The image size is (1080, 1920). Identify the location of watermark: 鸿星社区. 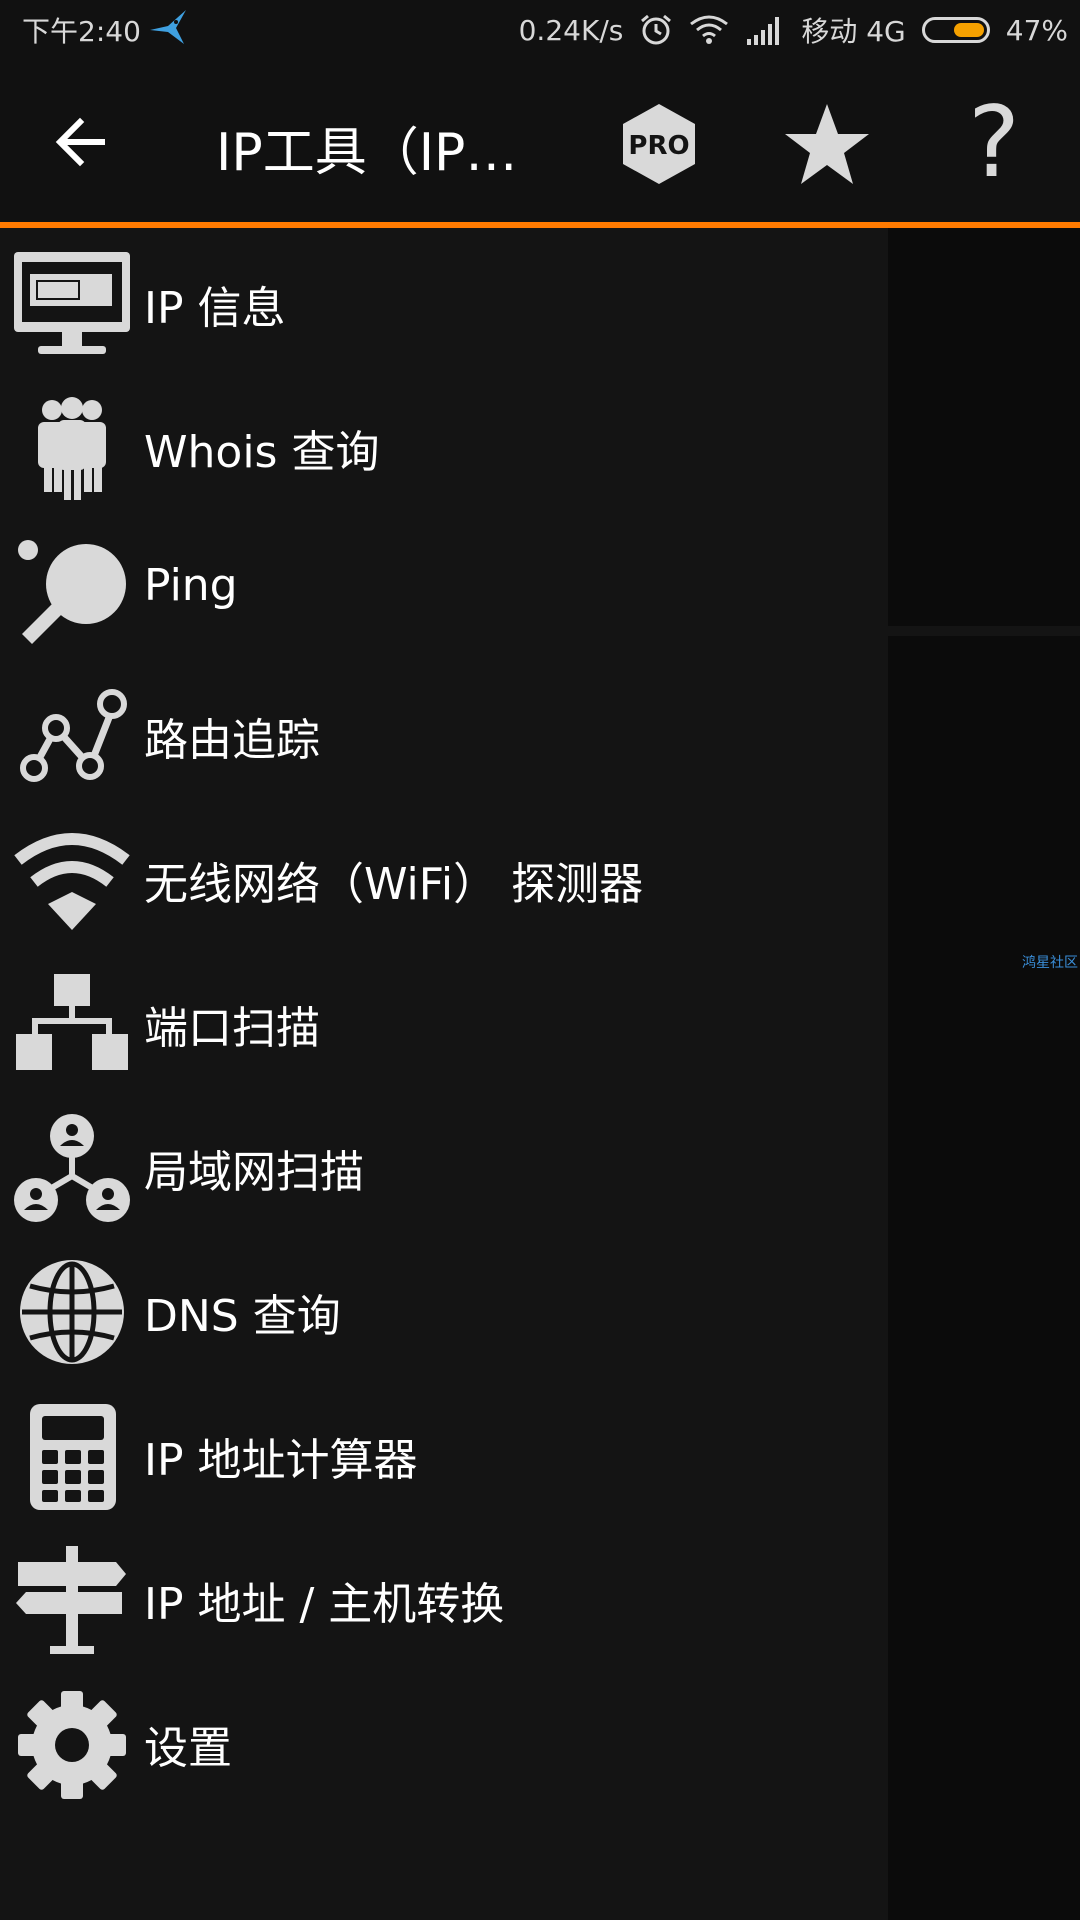
(1050, 963).